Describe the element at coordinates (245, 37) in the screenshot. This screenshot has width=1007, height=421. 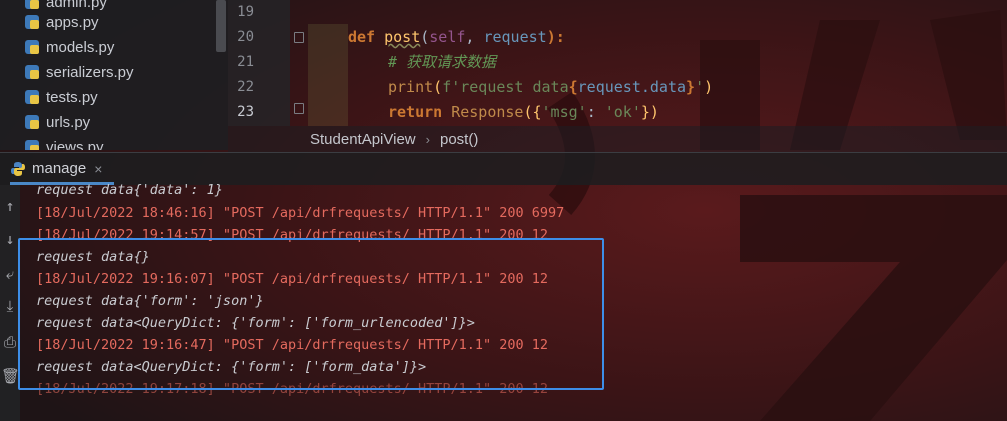
I see `line-number: 20` at that location.